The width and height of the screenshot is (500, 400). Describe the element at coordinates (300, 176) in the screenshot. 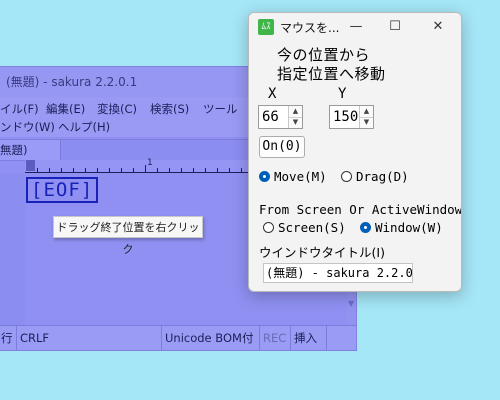

I see `move-radio-label: Move(M)` at that location.